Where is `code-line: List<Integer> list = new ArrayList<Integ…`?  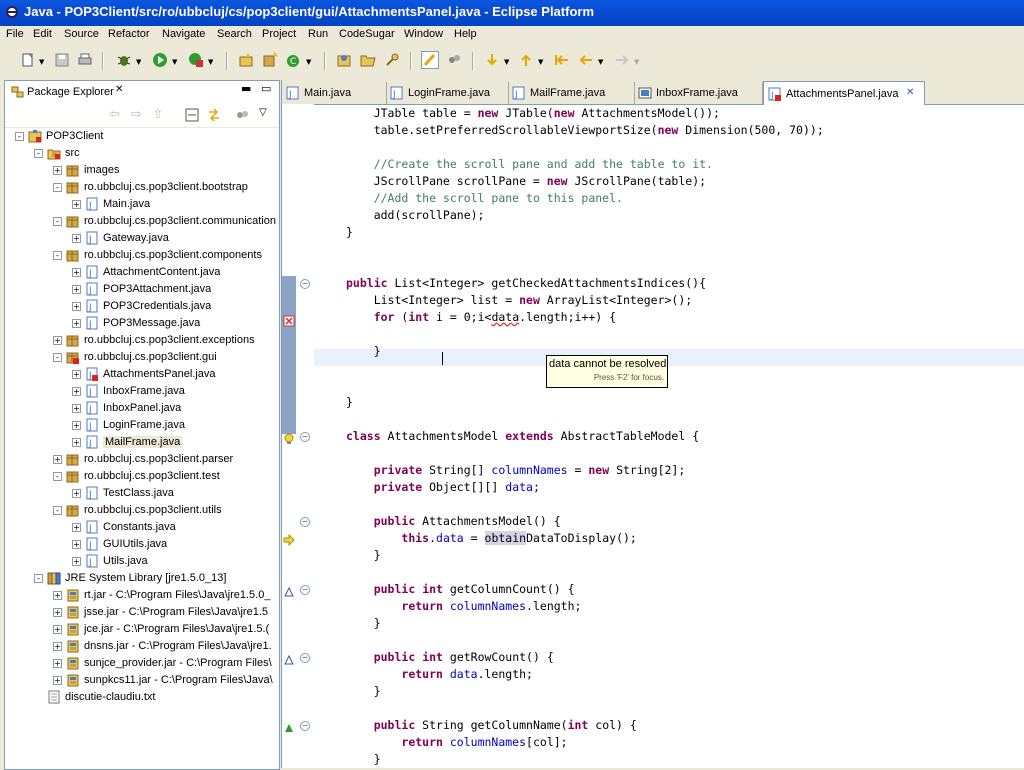 code-line: List<Integer> list = new ArrayList<Integ… is located at coordinates (519, 300).